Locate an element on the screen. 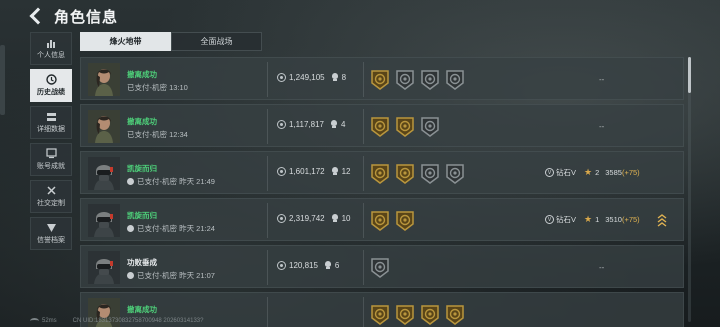 Image resolution: width=720 pixels, height=327 pixels. match-detail: 已支付-机密 昨天 21:24 is located at coordinates (171, 228).